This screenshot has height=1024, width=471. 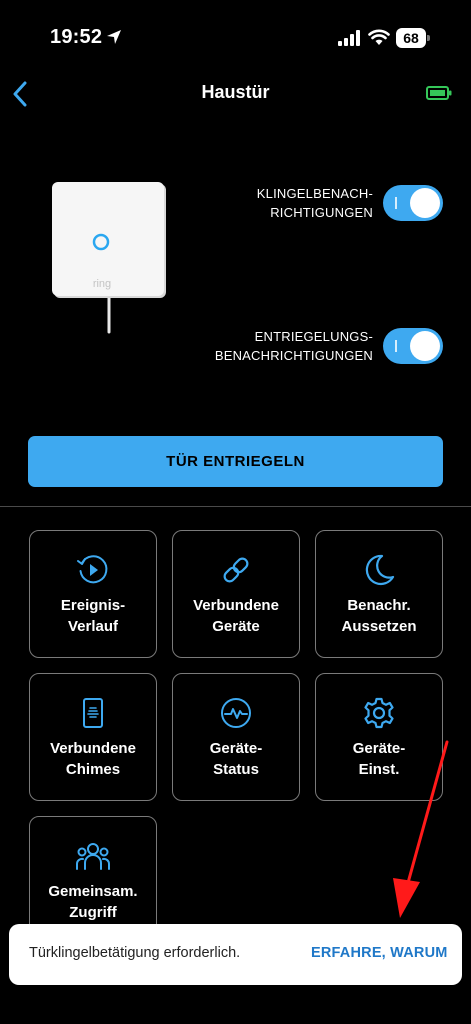 I want to click on cellular-signal-icon, so click(x=349, y=38).